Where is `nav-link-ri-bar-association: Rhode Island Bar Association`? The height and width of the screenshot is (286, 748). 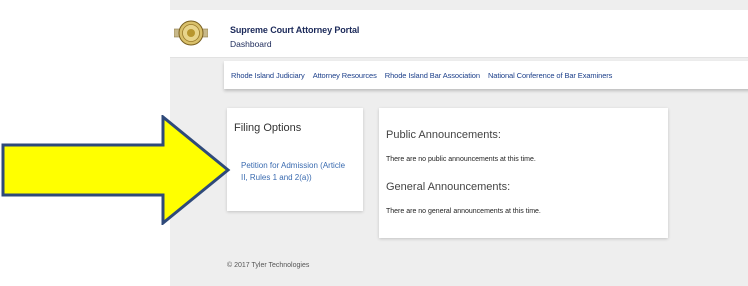 nav-link-ri-bar-association: Rhode Island Bar Association is located at coordinates (432, 75).